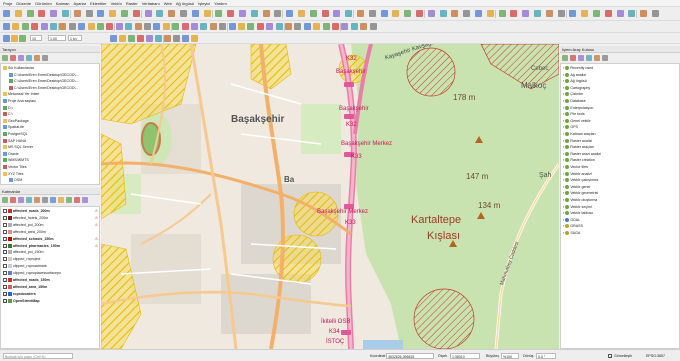 This screenshot has width=680, height=361. What do you see at coordinates (96, 225) in the screenshot?
I see `warning-icon: ⚠` at bounding box center [96, 225].